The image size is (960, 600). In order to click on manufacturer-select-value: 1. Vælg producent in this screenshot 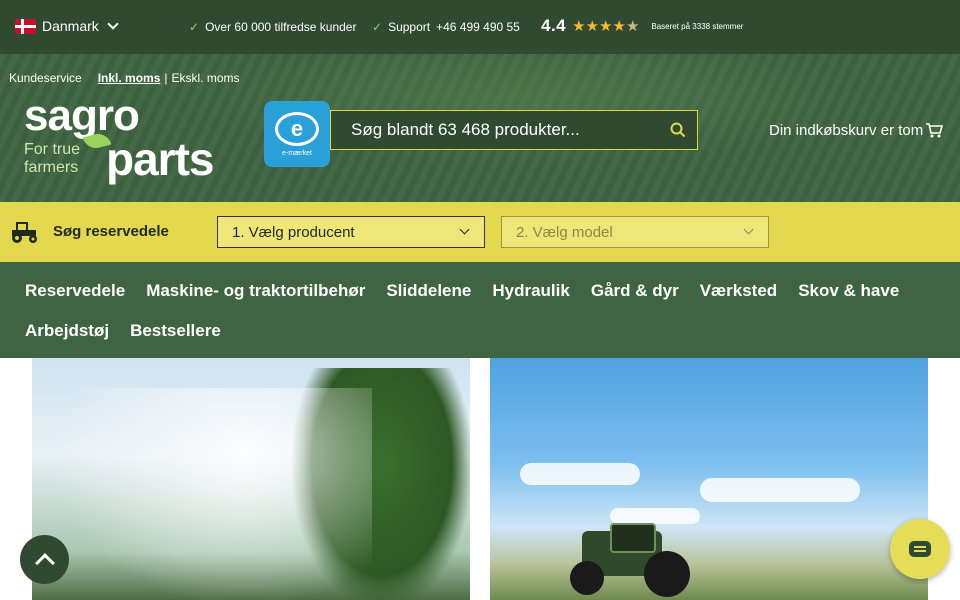, I will do `click(293, 232)`.